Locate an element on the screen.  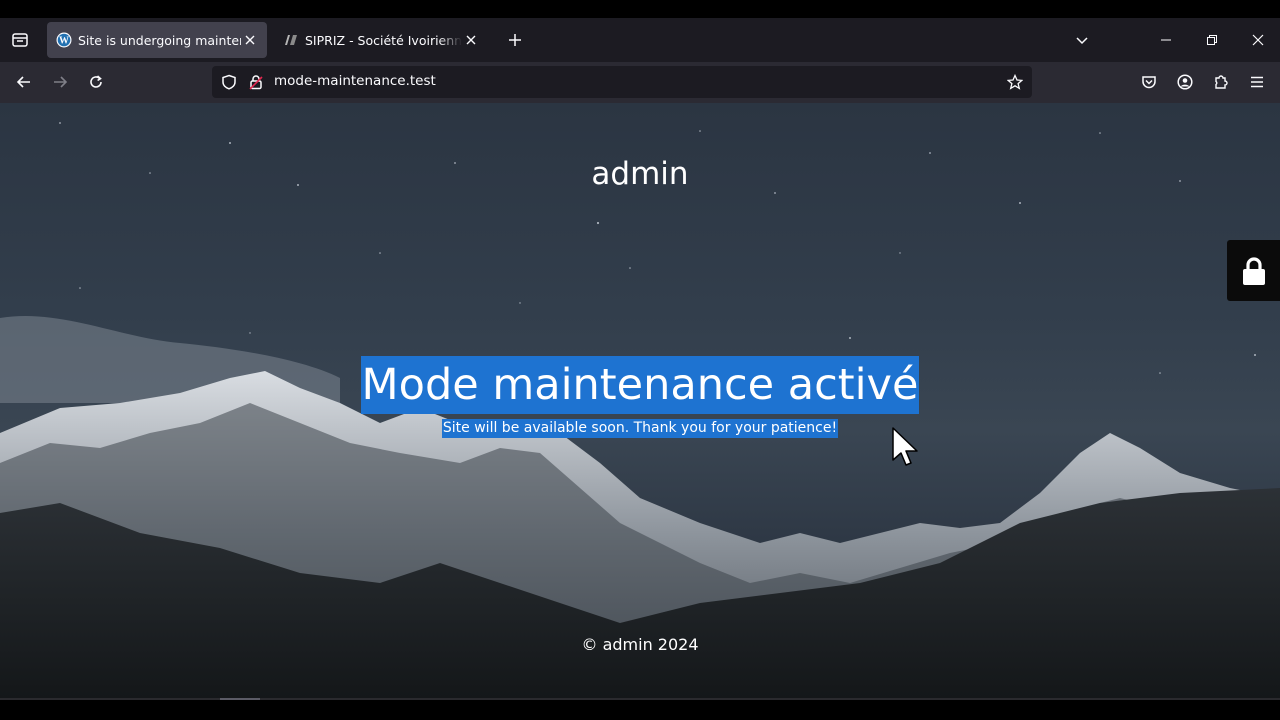
tab-maintenance: W Site is undergoing maintenance is located at coordinates (157, 40).